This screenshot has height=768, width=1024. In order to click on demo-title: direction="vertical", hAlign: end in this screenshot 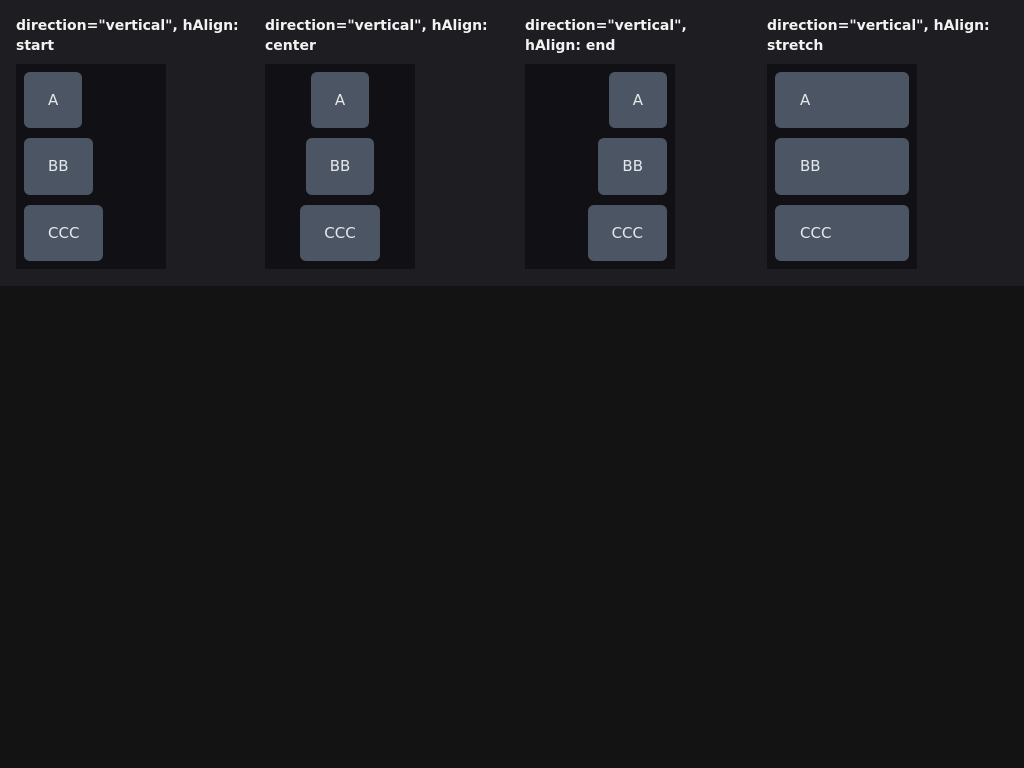, I will do `click(606, 36)`.